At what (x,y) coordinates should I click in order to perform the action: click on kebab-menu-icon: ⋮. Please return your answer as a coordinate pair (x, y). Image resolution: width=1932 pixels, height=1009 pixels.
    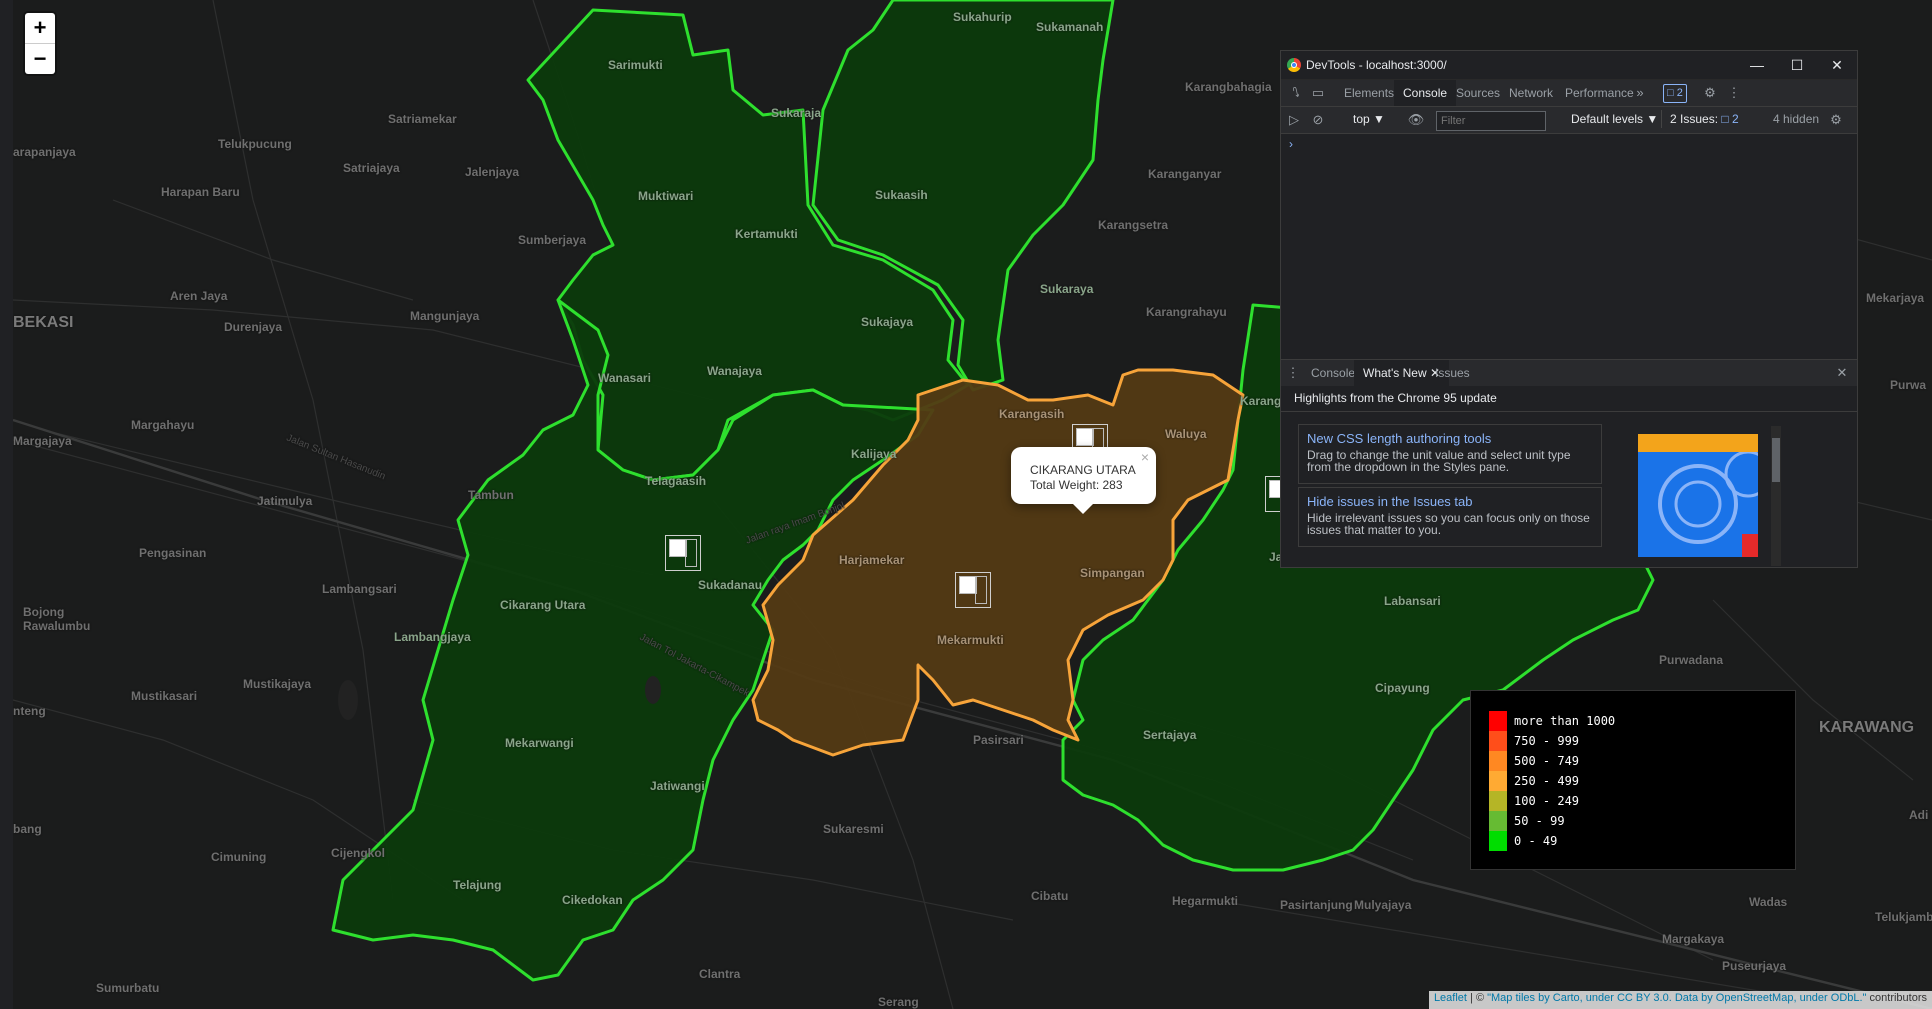
    Looking at the image, I should click on (1734, 93).